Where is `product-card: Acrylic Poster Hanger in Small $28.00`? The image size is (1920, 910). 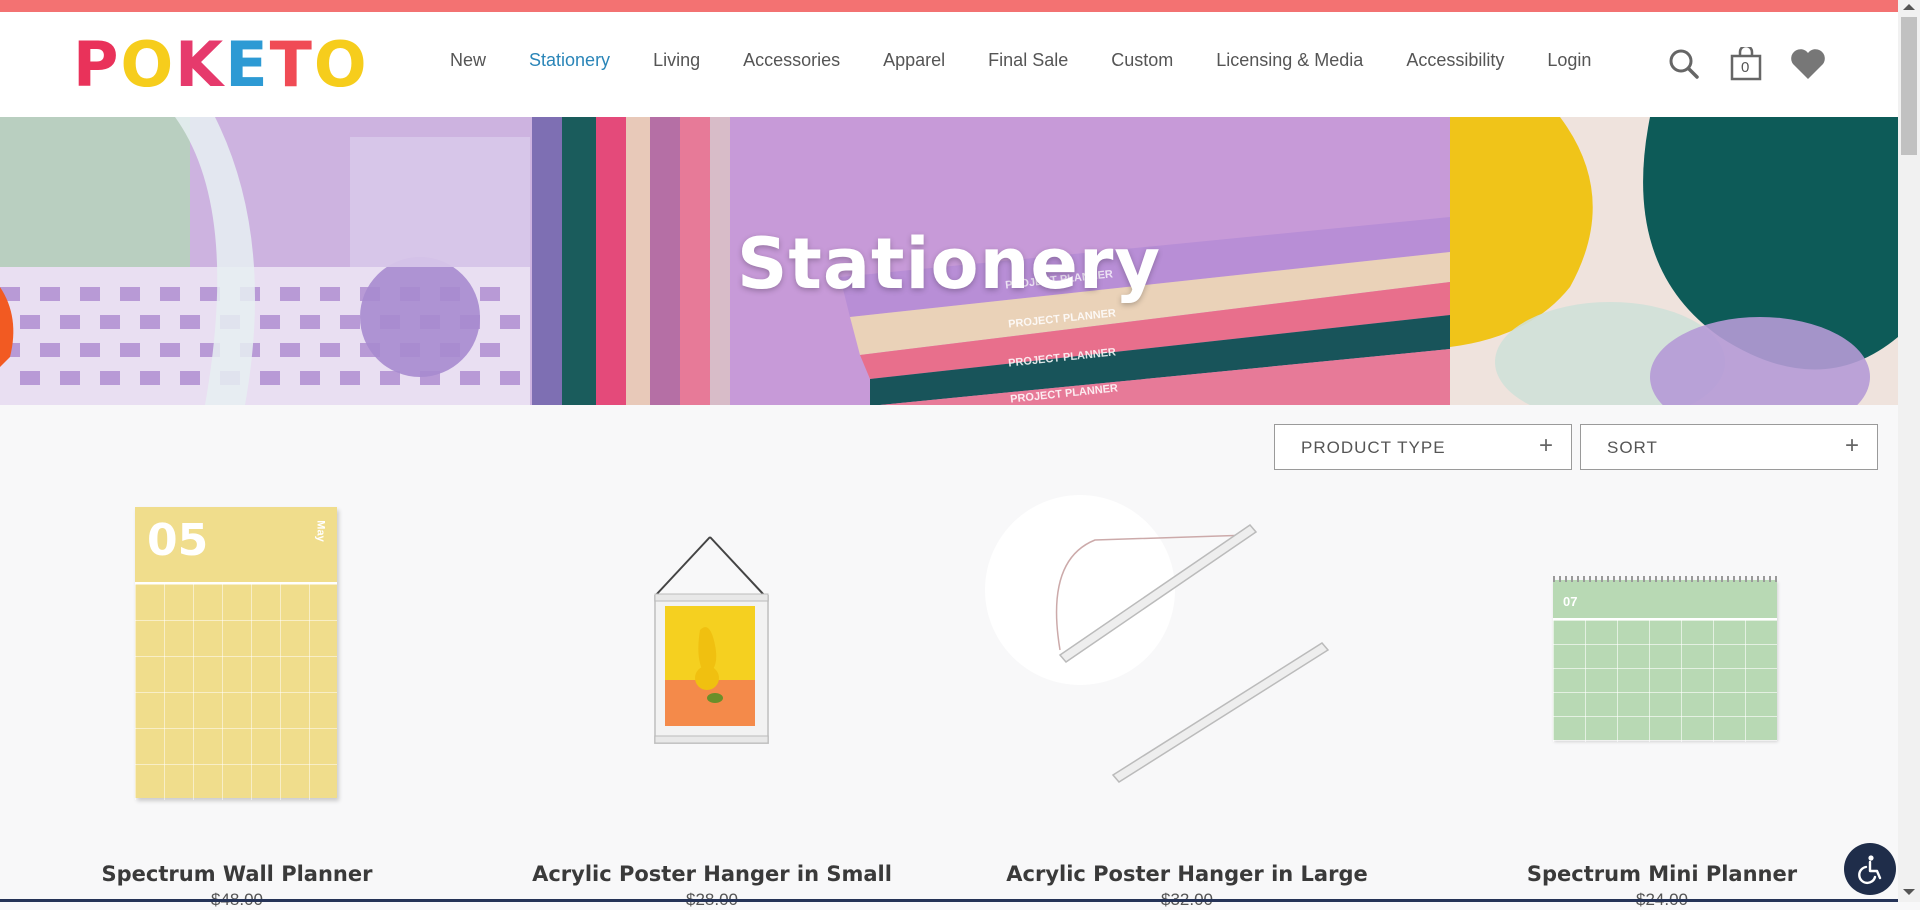 product-card: Acrylic Poster Hanger in Small $28.00 is located at coordinates (712, 694).